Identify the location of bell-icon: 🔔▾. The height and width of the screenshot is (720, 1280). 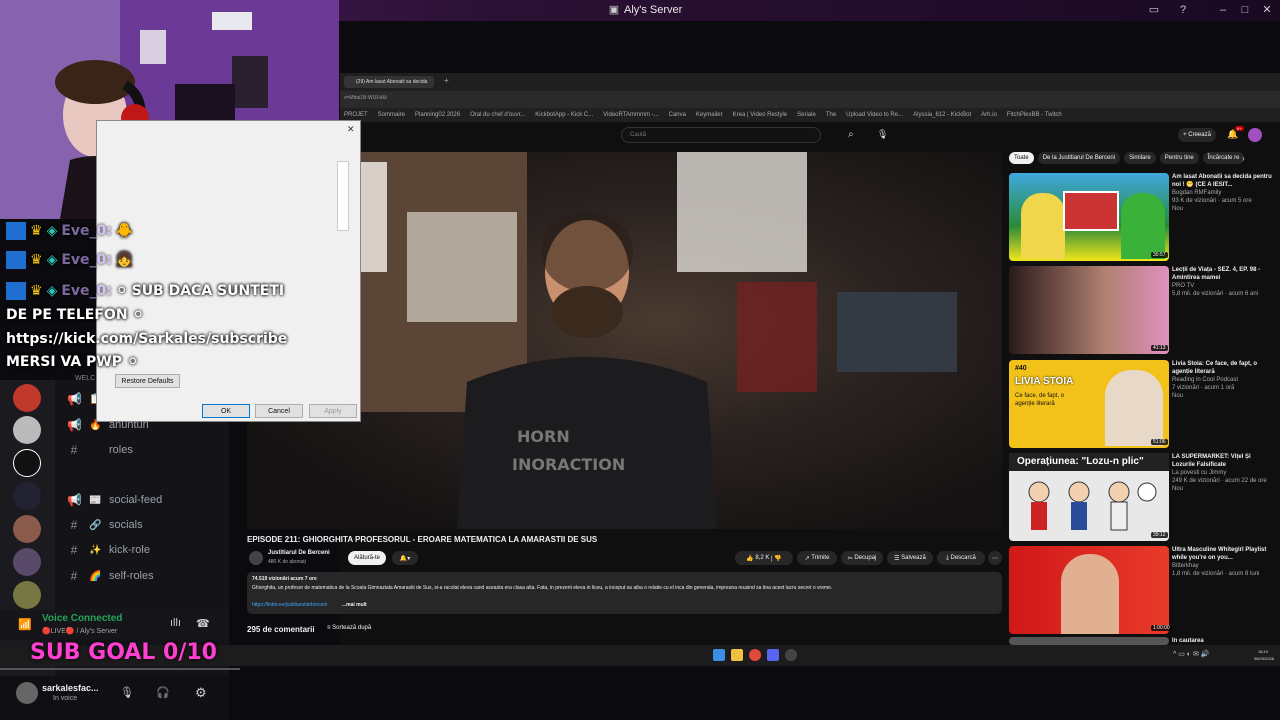
(405, 558).